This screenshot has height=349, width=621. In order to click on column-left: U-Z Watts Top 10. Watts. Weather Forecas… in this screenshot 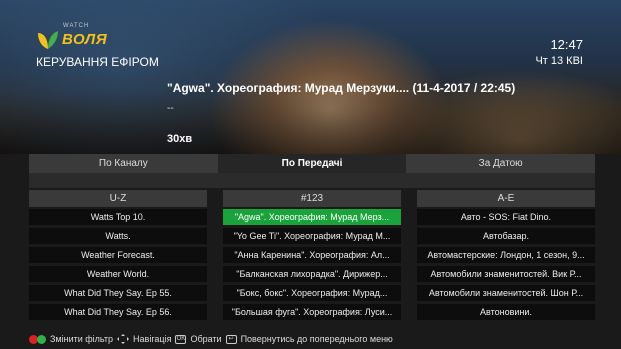, I will do `click(118, 256)`.